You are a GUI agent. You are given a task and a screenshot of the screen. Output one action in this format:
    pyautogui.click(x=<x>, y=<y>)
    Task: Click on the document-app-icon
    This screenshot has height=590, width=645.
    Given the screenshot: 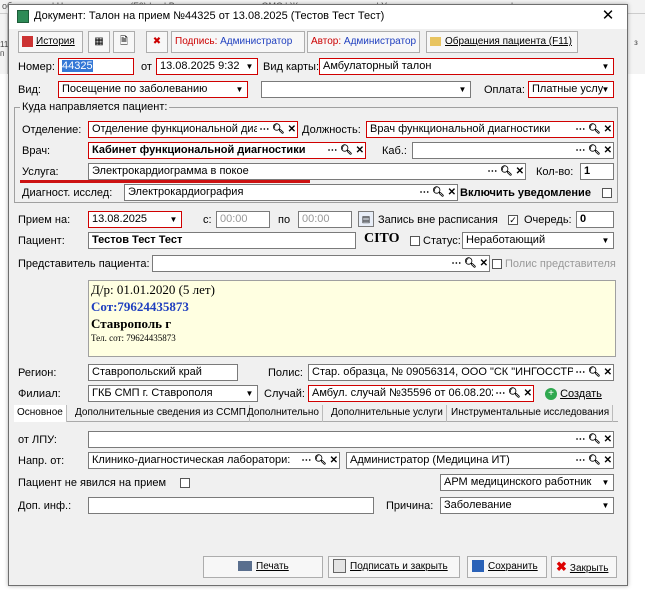 What is the action you would take?
    pyautogui.click(x=23, y=16)
    